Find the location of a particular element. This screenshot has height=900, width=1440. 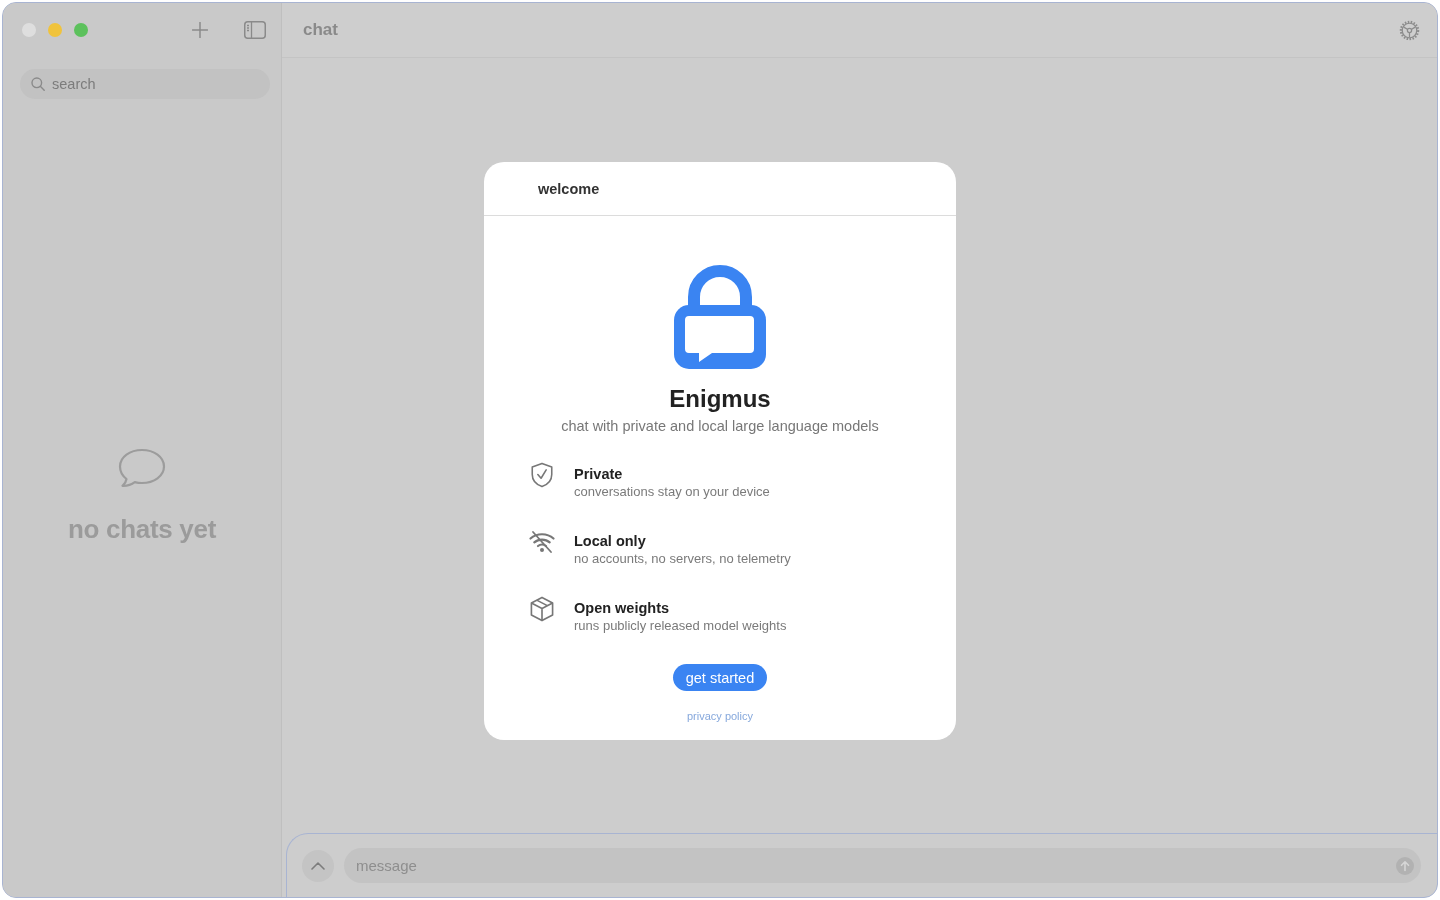

feature-title: Open weights is located at coordinates (622, 608).